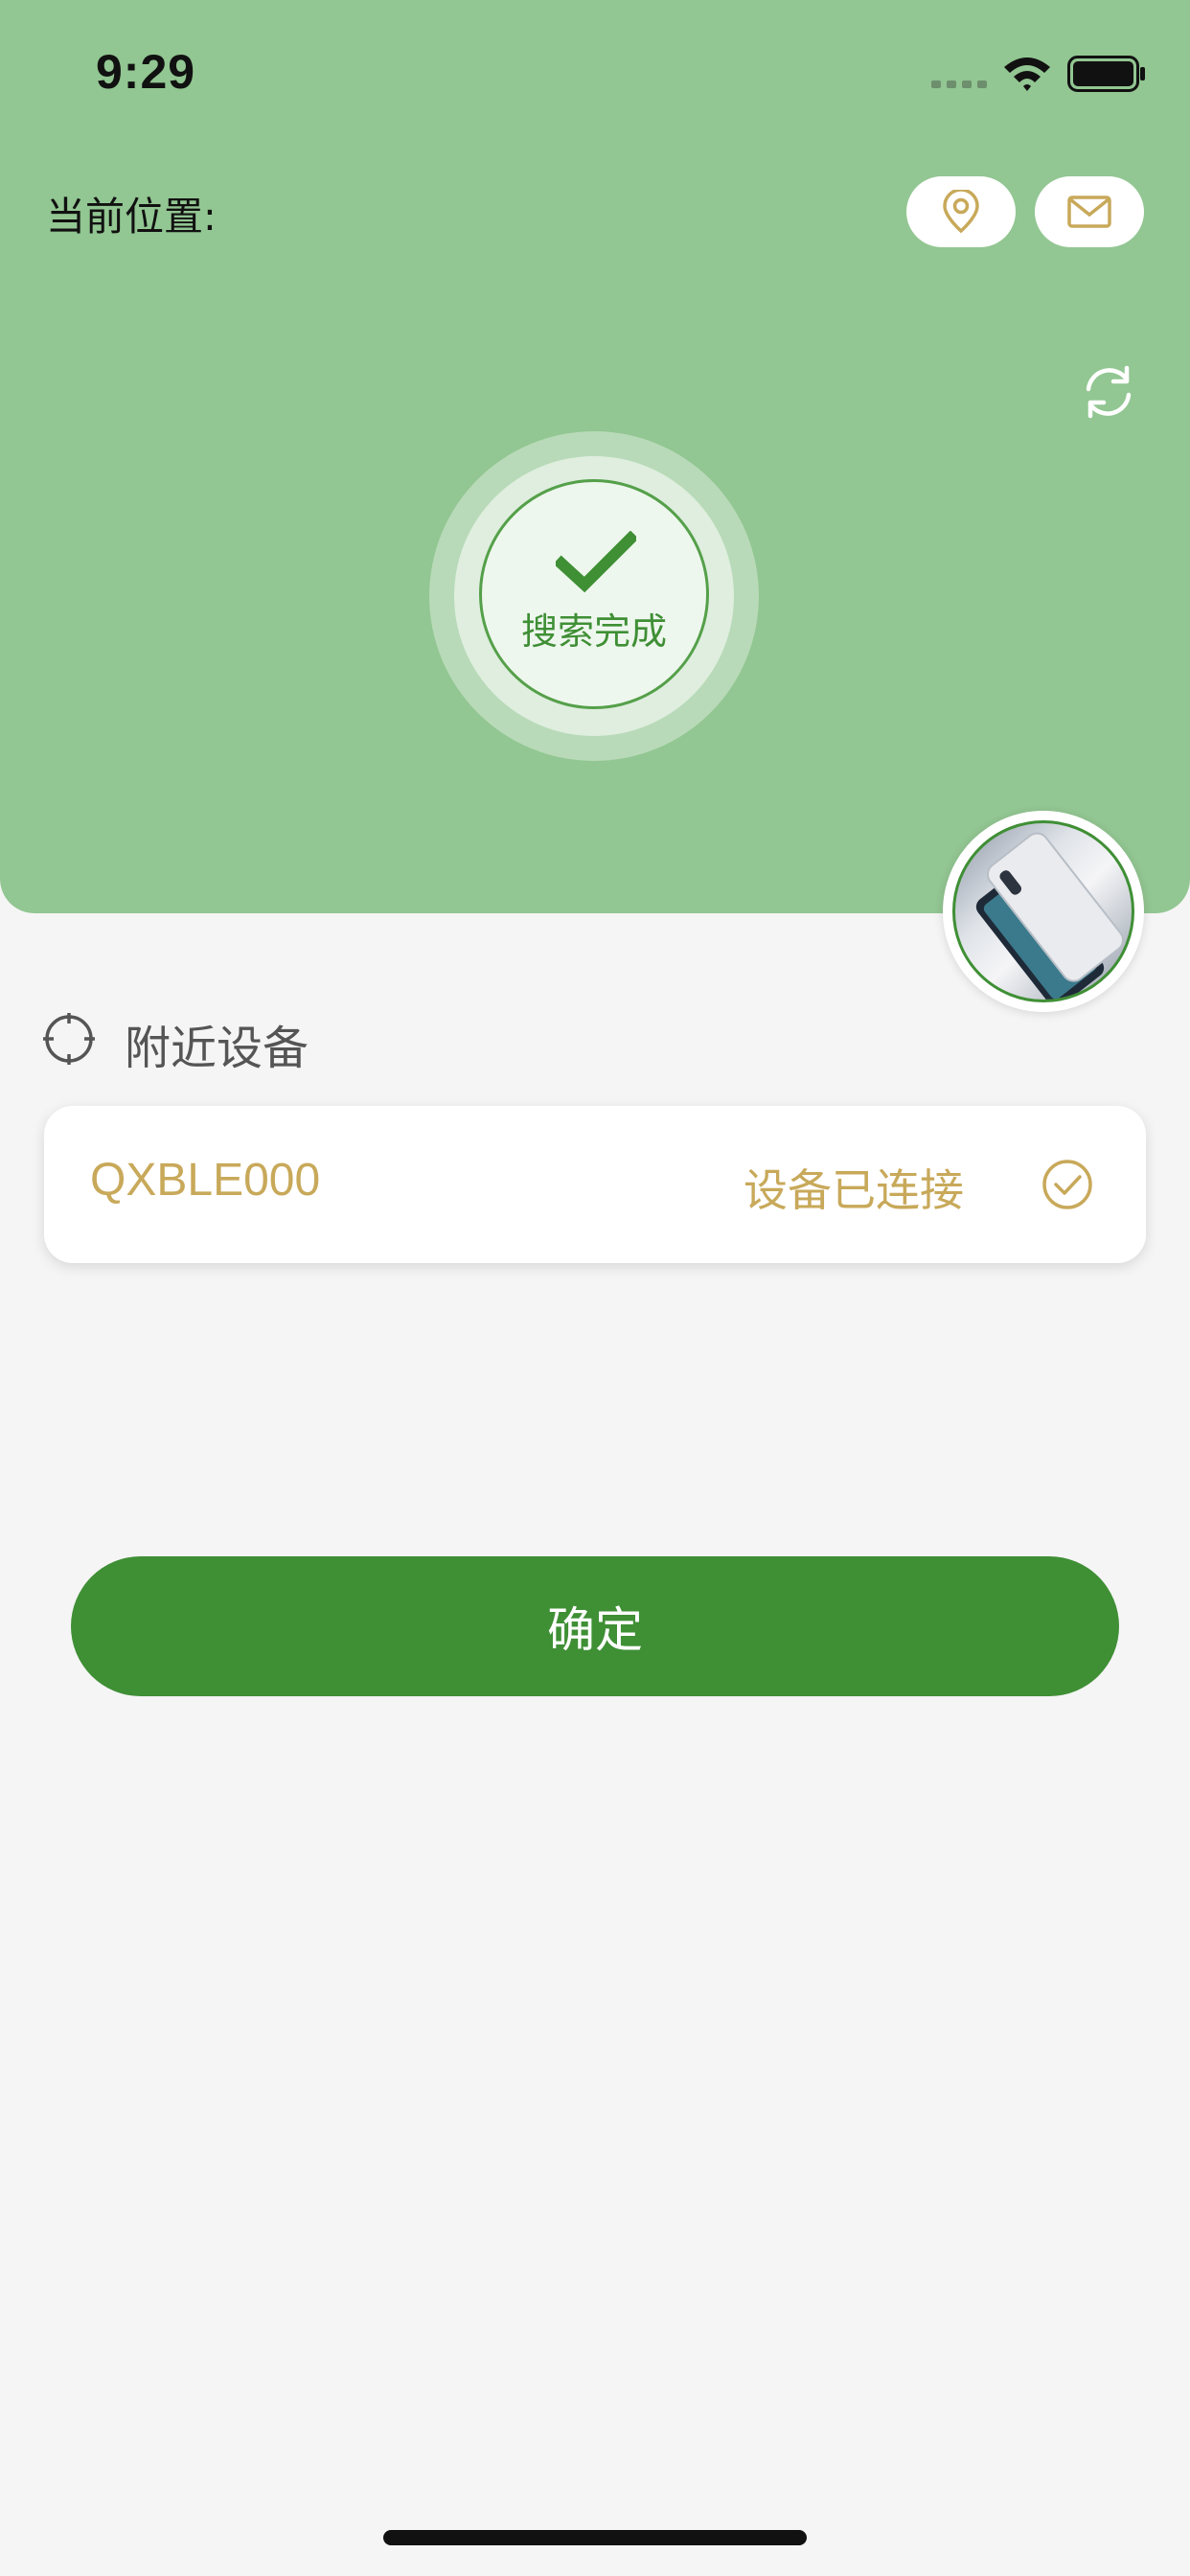 The width and height of the screenshot is (1190, 2576). Describe the element at coordinates (69, 1039) in the screenshot. I see `crosshair-icon` at that location.